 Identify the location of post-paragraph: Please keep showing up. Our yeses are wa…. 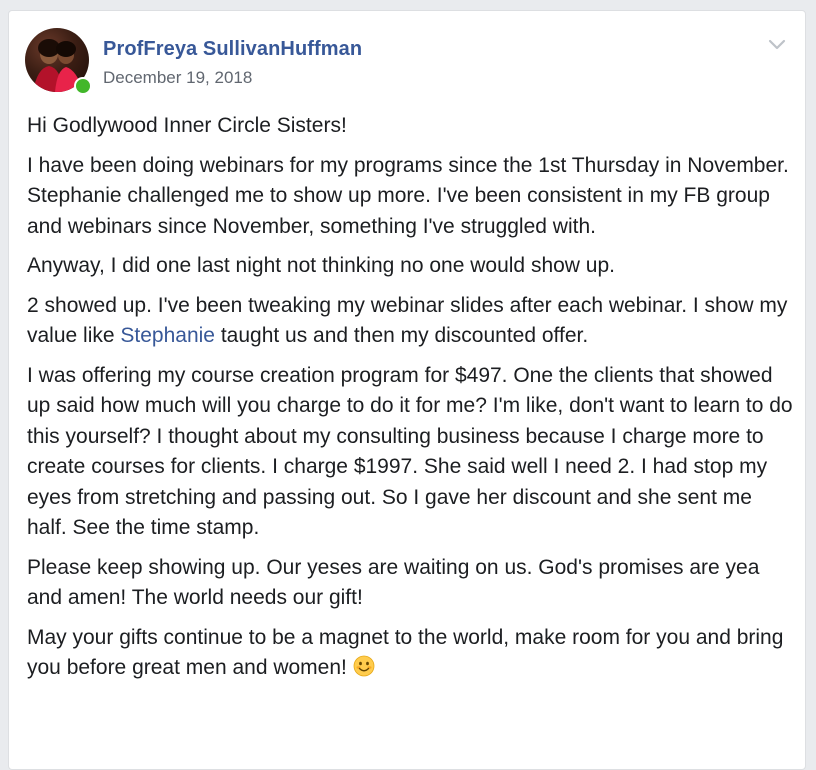
(393, 582).